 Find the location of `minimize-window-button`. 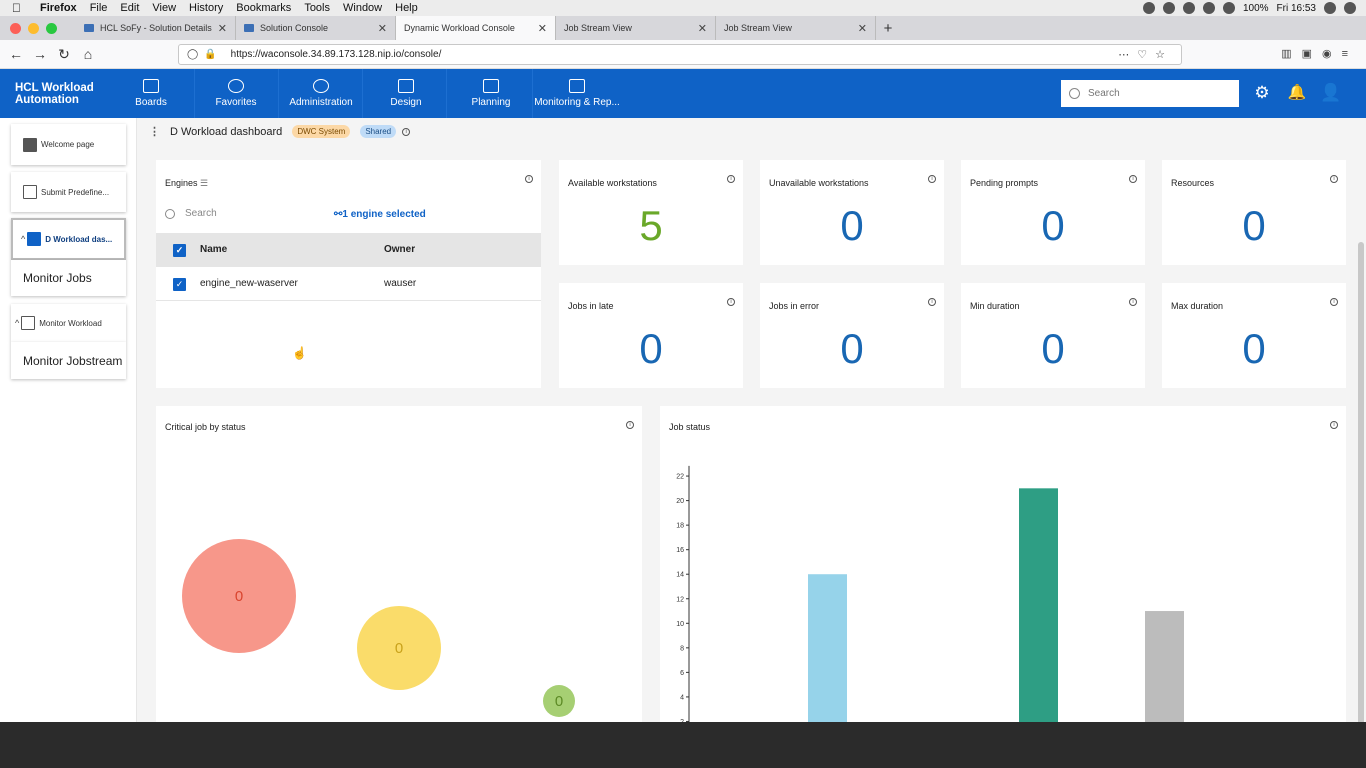

minimize-window-button is located at coordinates (33, 28).